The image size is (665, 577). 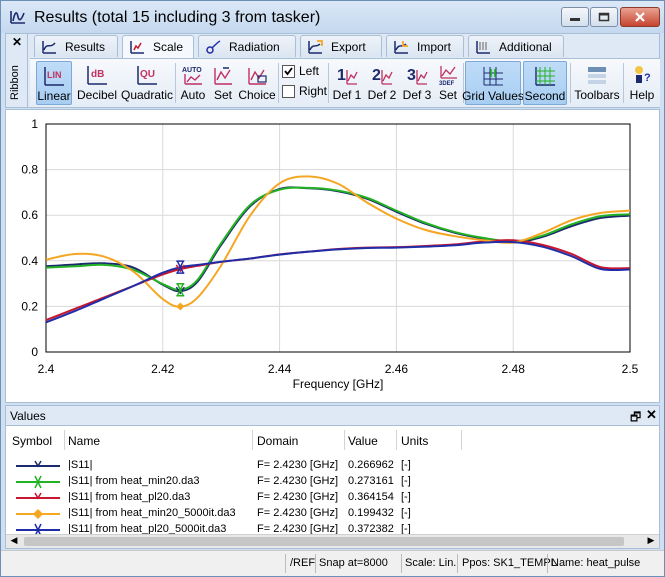 I want to click on ribbon-side-label: Ribbon, so click(x=15, y=82).